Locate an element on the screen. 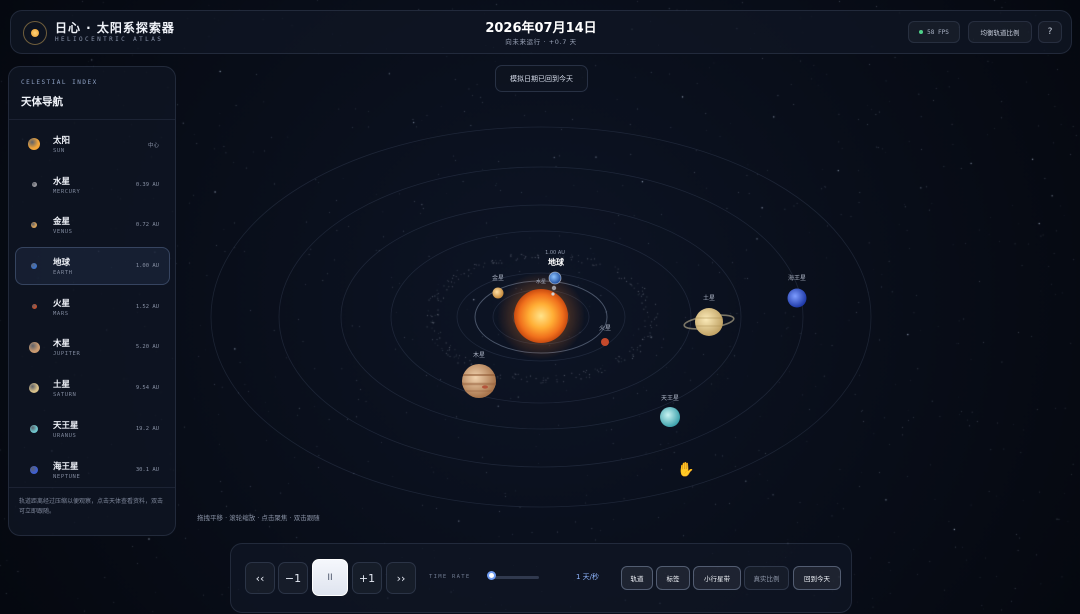 The height and width of the screenshot is (614, 1080). rewind-fast-button: ‹‹ is located at coordinates (260, 578).